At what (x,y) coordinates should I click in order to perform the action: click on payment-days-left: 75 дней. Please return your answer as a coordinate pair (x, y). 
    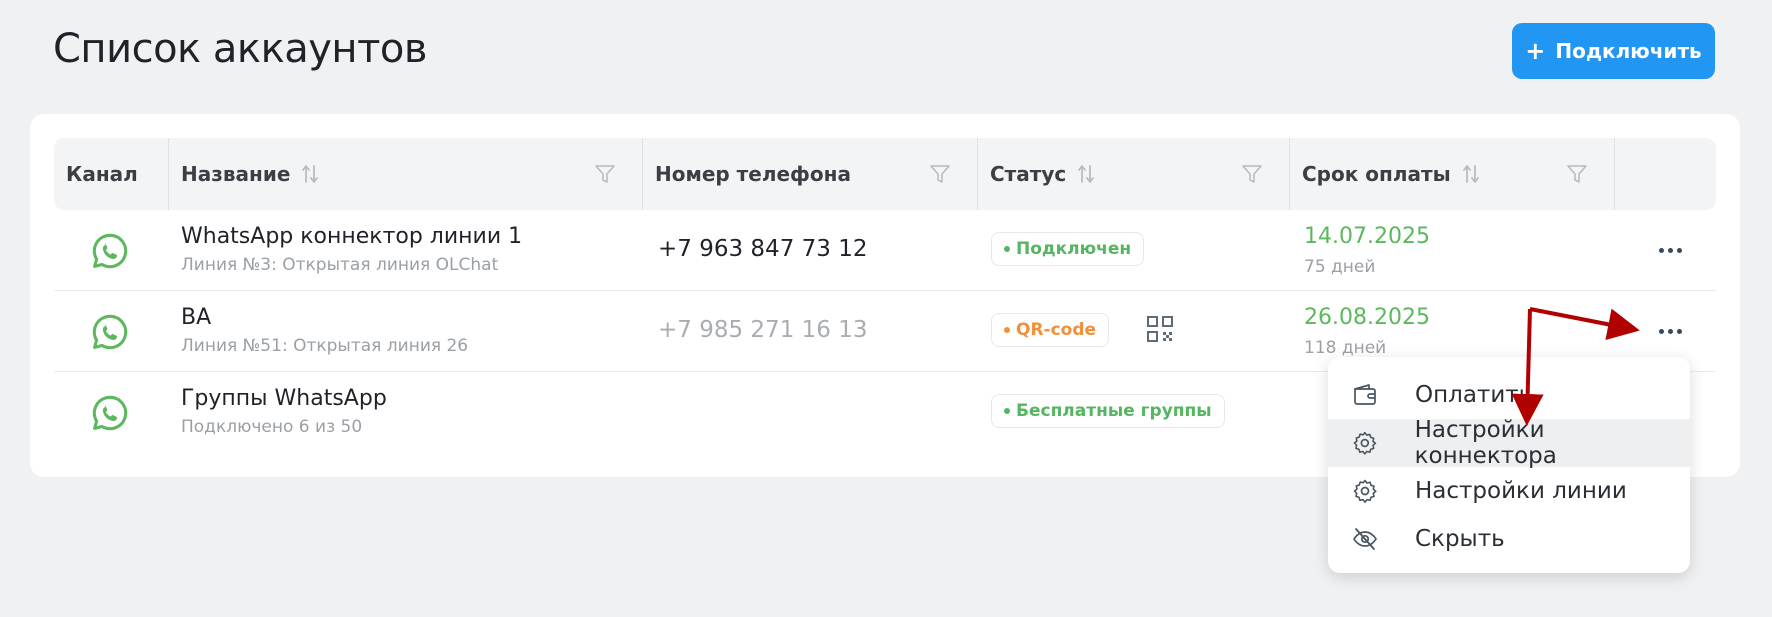
    Looking at the image, I should click on (1340, 267).